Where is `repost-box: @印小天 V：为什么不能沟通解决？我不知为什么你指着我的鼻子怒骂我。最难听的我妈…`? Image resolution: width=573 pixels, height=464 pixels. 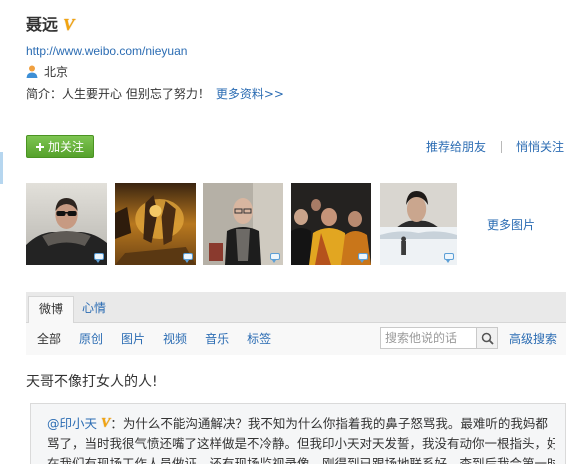 repost-box: @印小天 V：为什么不能沟通解决？我不知为什么你指着我的鼻子怒骂我。最难听的我妈… is located at coordinates (298, 433).